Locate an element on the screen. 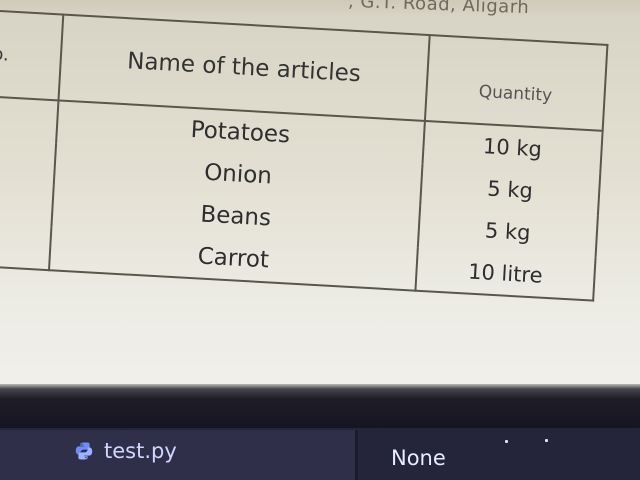  row-number: 3. is located at coordinates (27, 204).